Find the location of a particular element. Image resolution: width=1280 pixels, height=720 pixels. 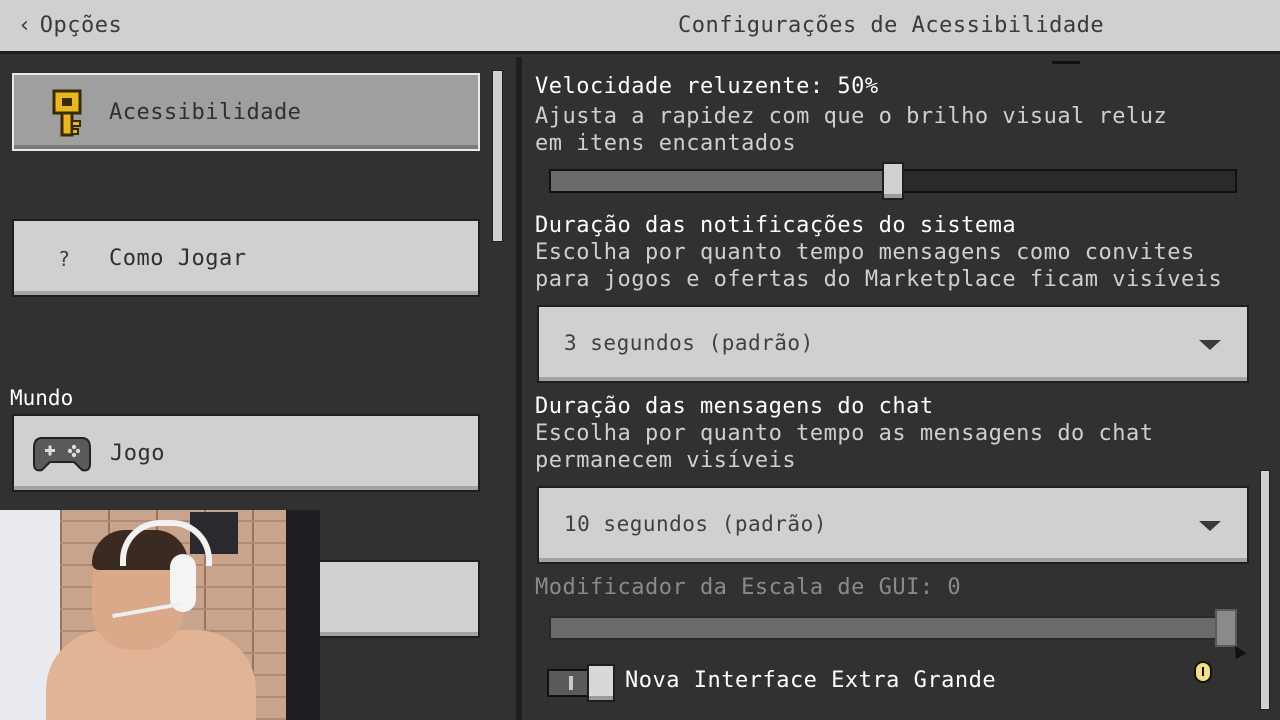

sidebar-item-accessibility: Acessibilidade is located at coordinates (246, 112).